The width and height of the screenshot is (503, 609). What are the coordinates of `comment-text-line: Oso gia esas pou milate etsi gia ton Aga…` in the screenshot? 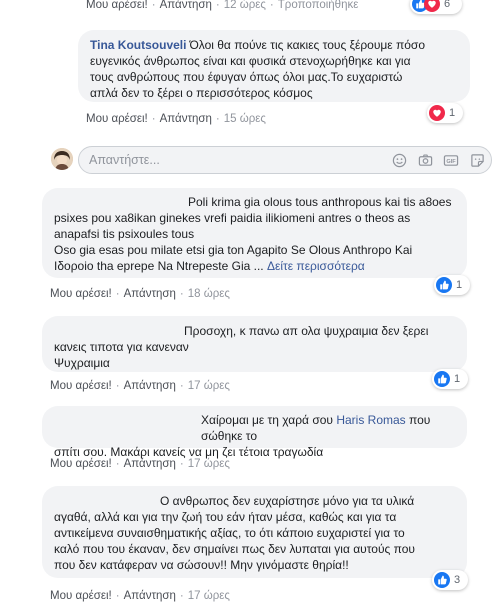 It's located at (233, 250).